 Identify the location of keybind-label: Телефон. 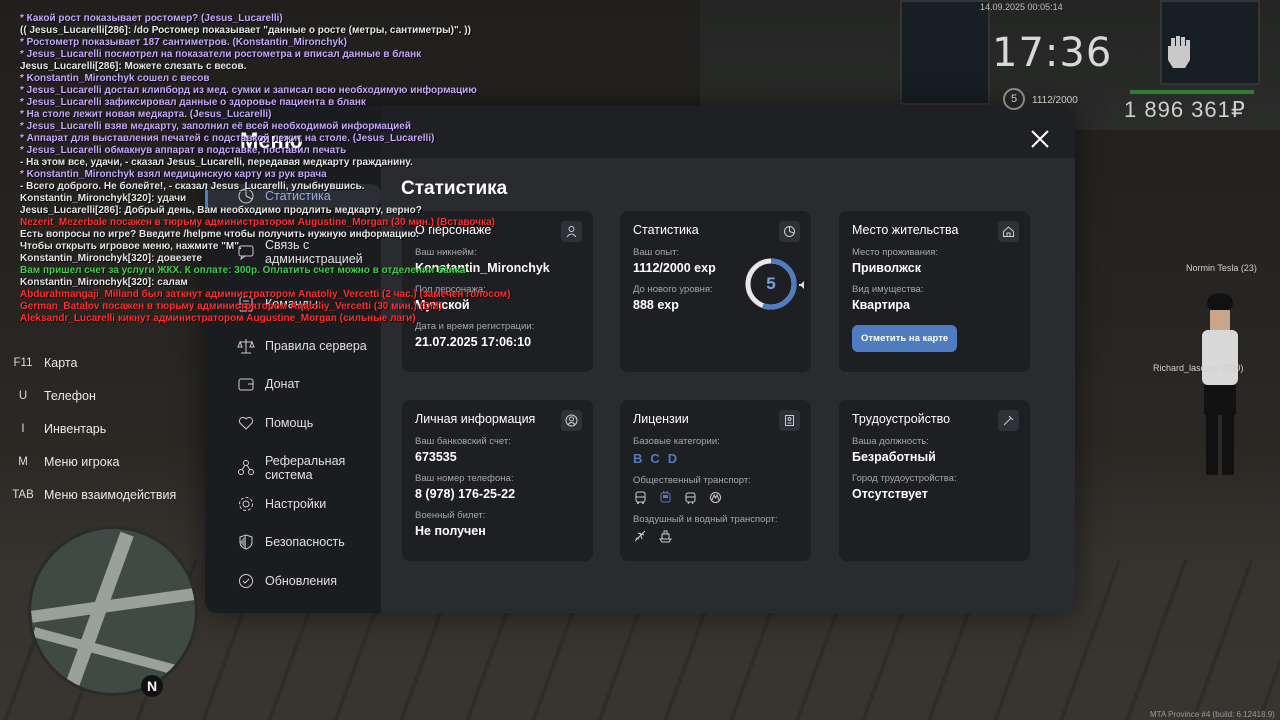
(70, 395).